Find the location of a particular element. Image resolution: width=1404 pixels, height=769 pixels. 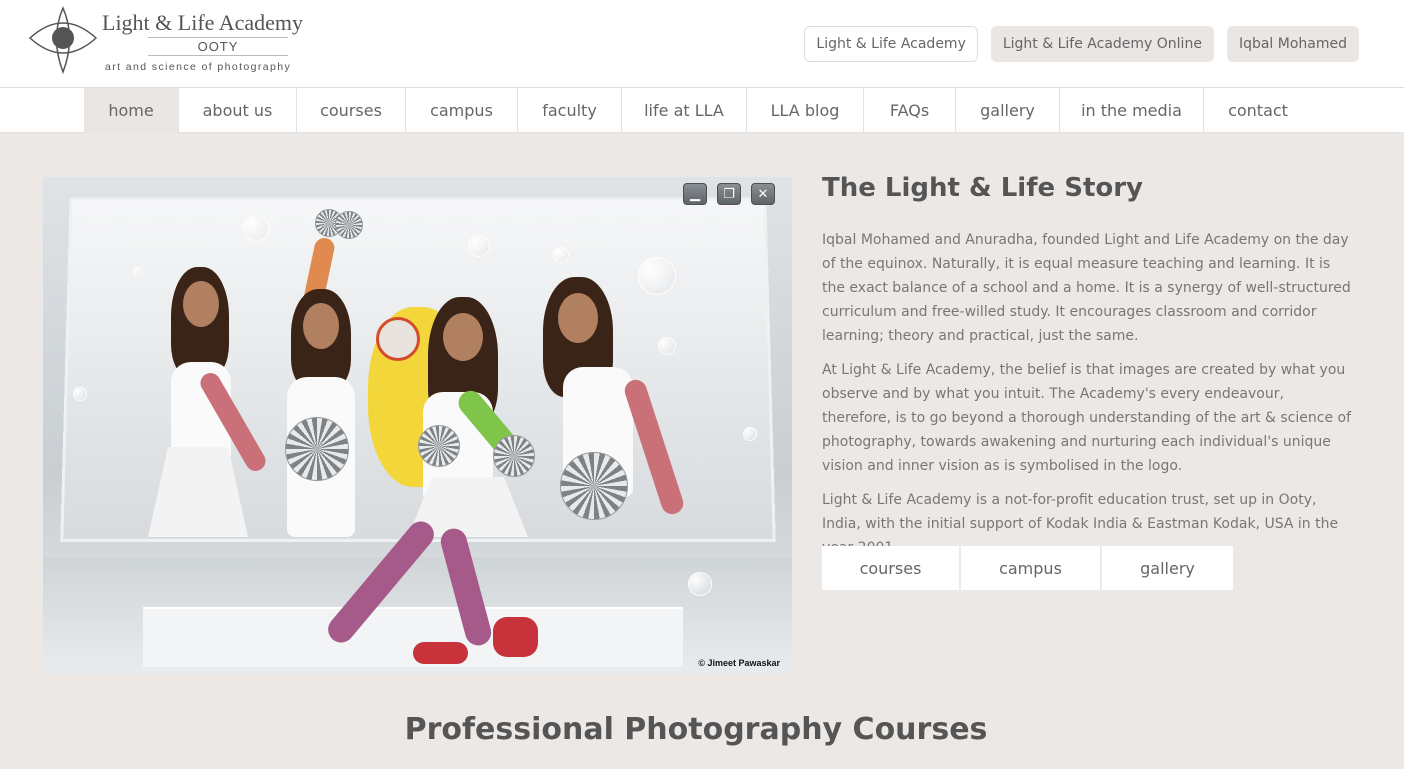

brand-name: Light & Life Academy is located at coordinates (202, 22).